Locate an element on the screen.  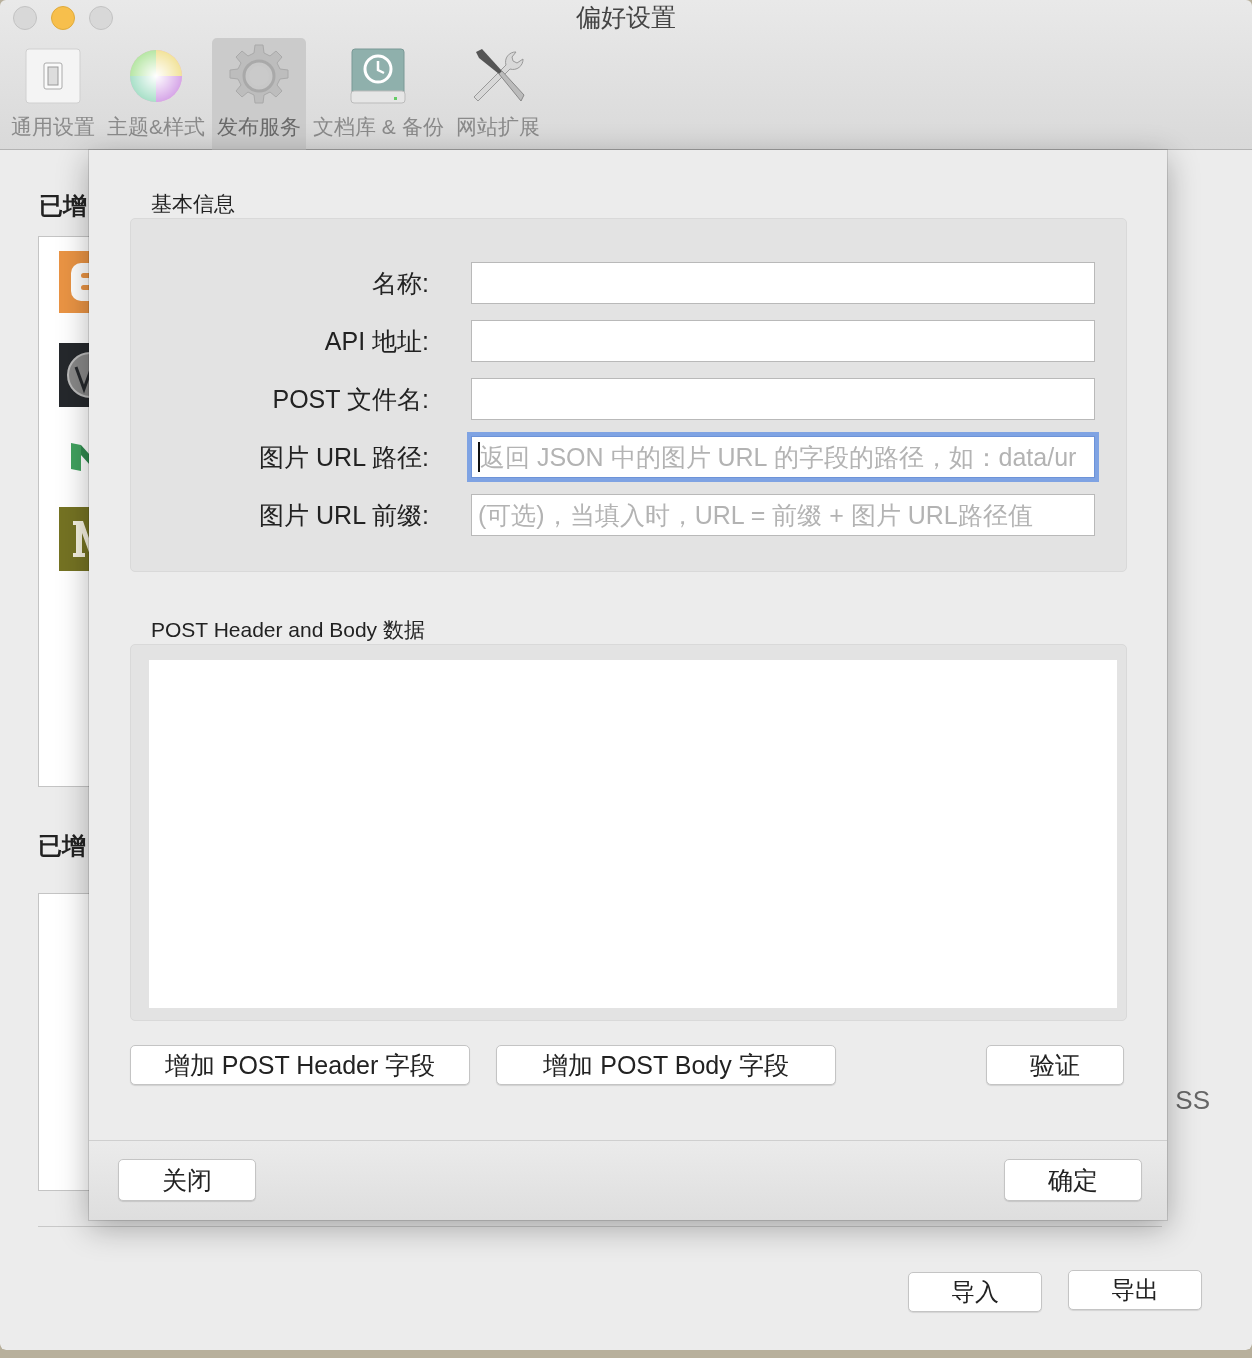
field-label: 图片 URL 前缀: is located at coordinates (343, 515).